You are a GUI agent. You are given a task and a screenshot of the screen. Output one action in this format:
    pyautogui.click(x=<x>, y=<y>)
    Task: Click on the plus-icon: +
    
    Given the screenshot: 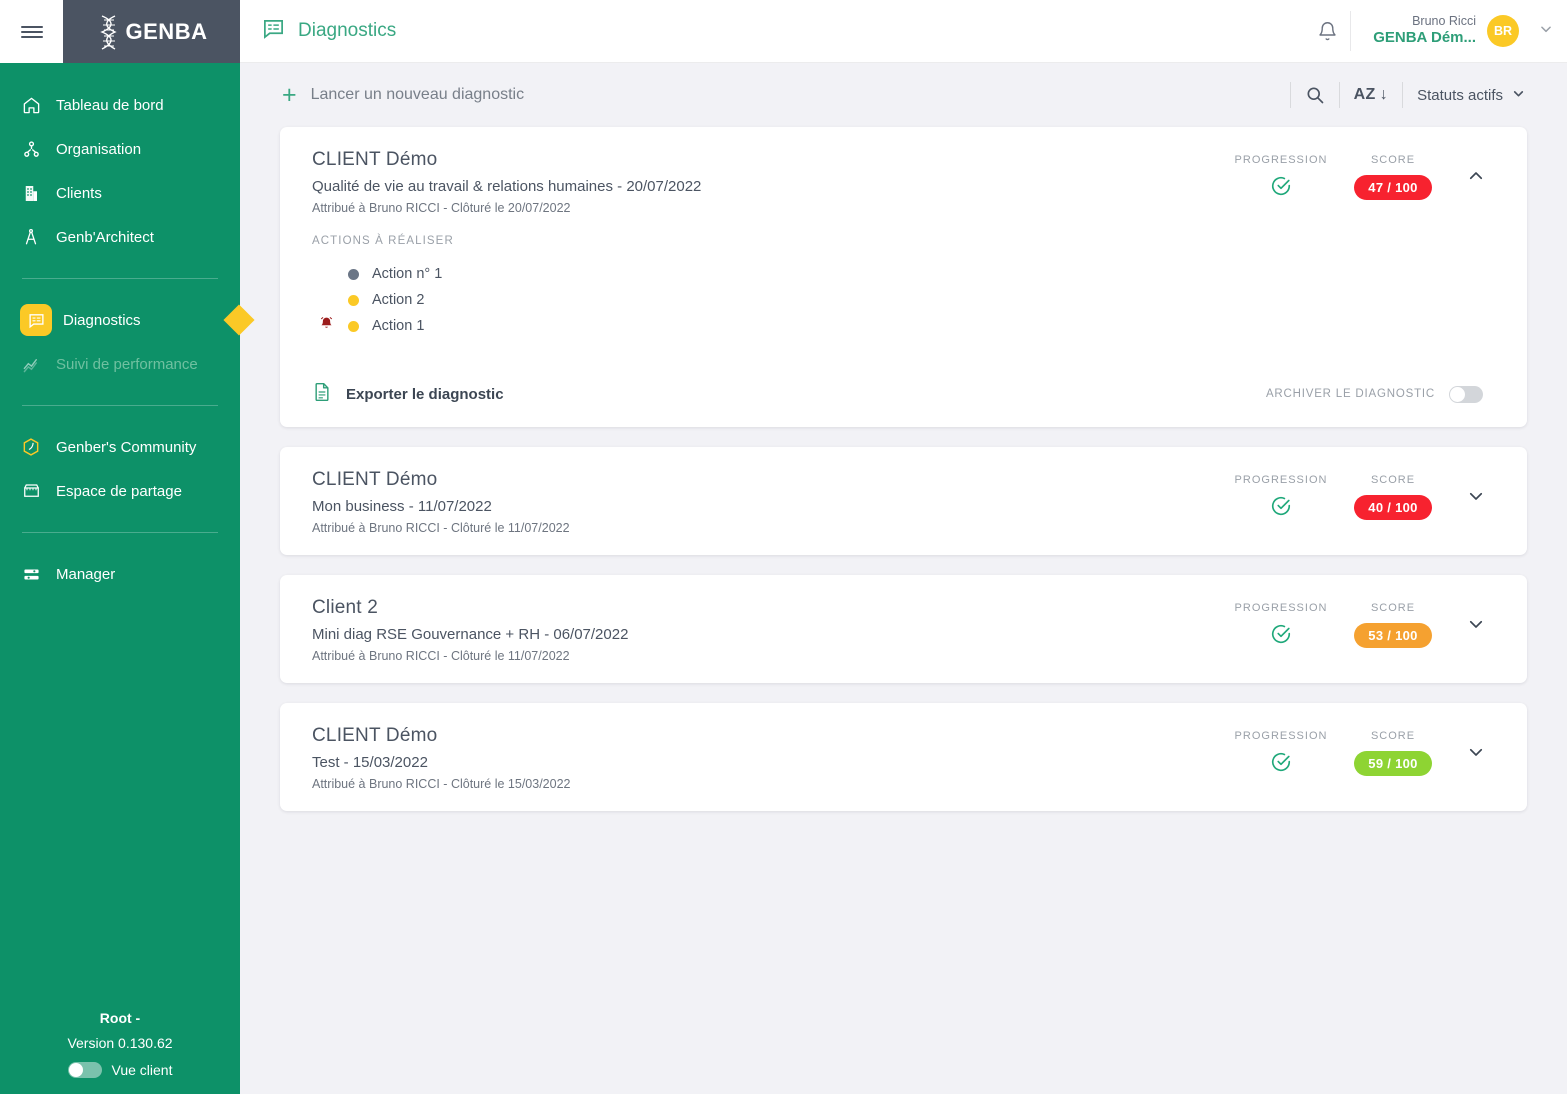 What is the action you would take?
    pyautogui.click(x=289, y=94)
    